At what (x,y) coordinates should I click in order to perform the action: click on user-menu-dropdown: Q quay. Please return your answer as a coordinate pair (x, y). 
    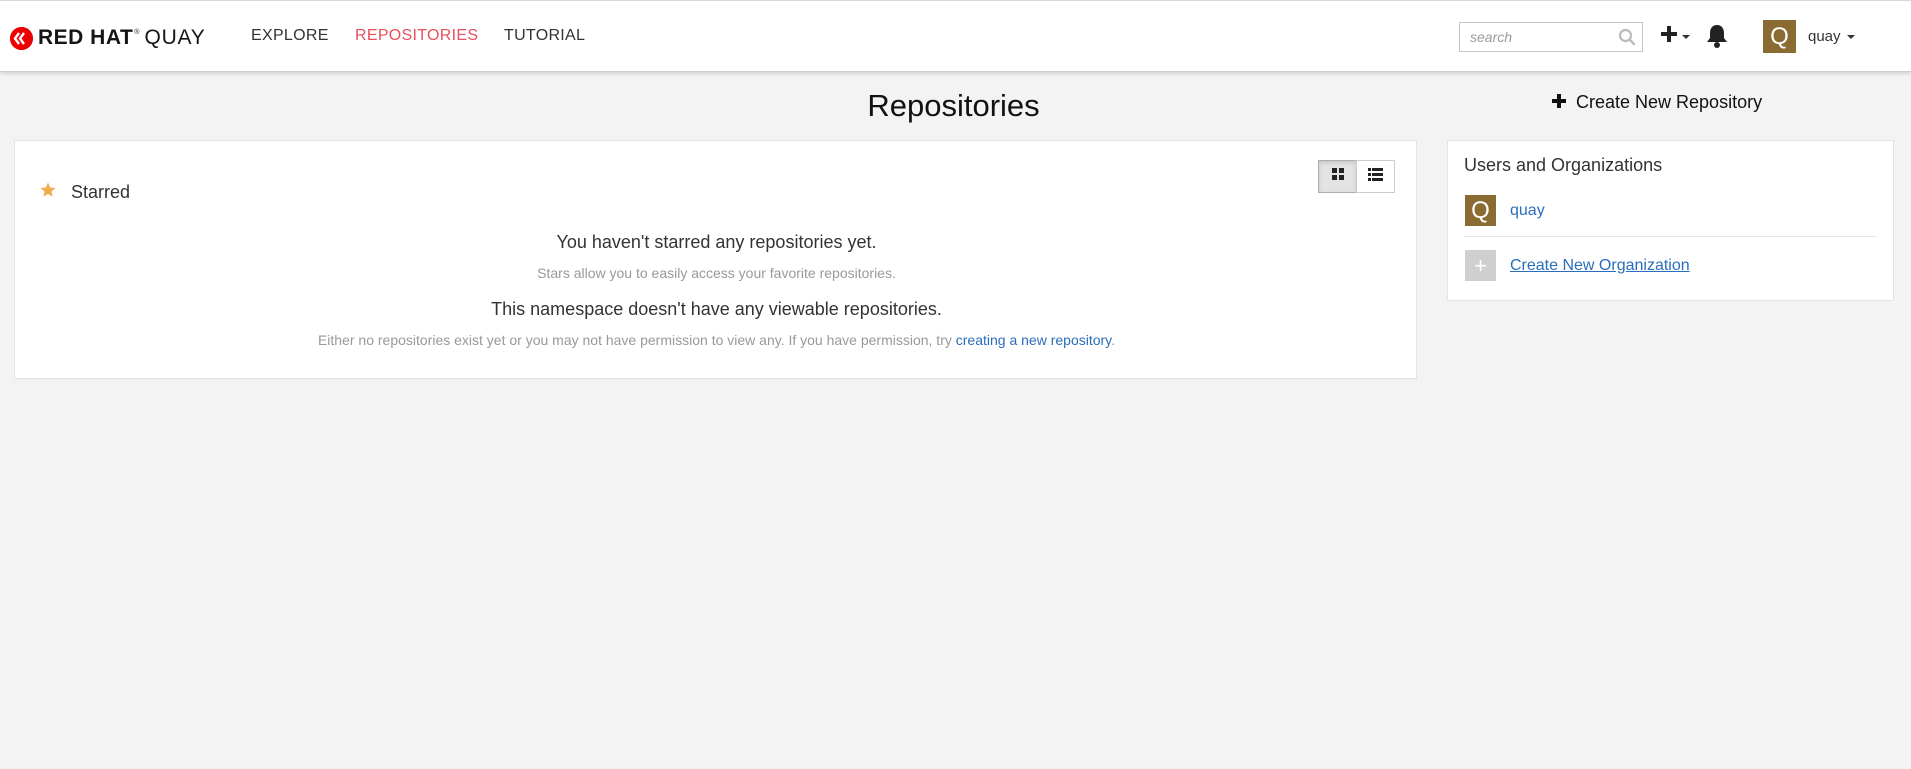
    Looking at the image, I should click on (1809, 36).